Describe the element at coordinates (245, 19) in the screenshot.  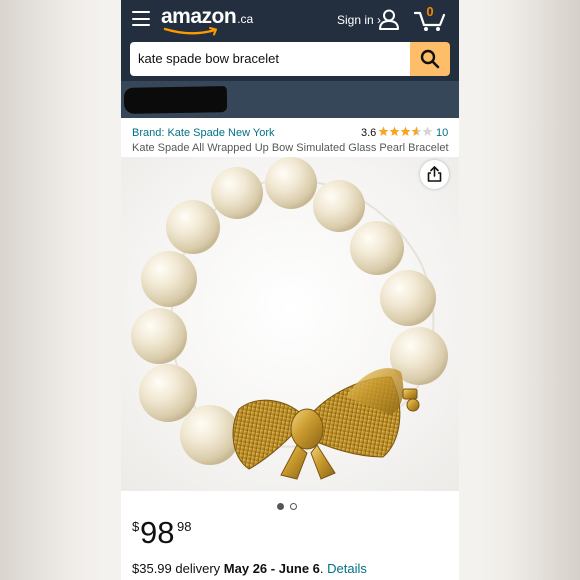
I see `logo-domain: .ca` at that location.